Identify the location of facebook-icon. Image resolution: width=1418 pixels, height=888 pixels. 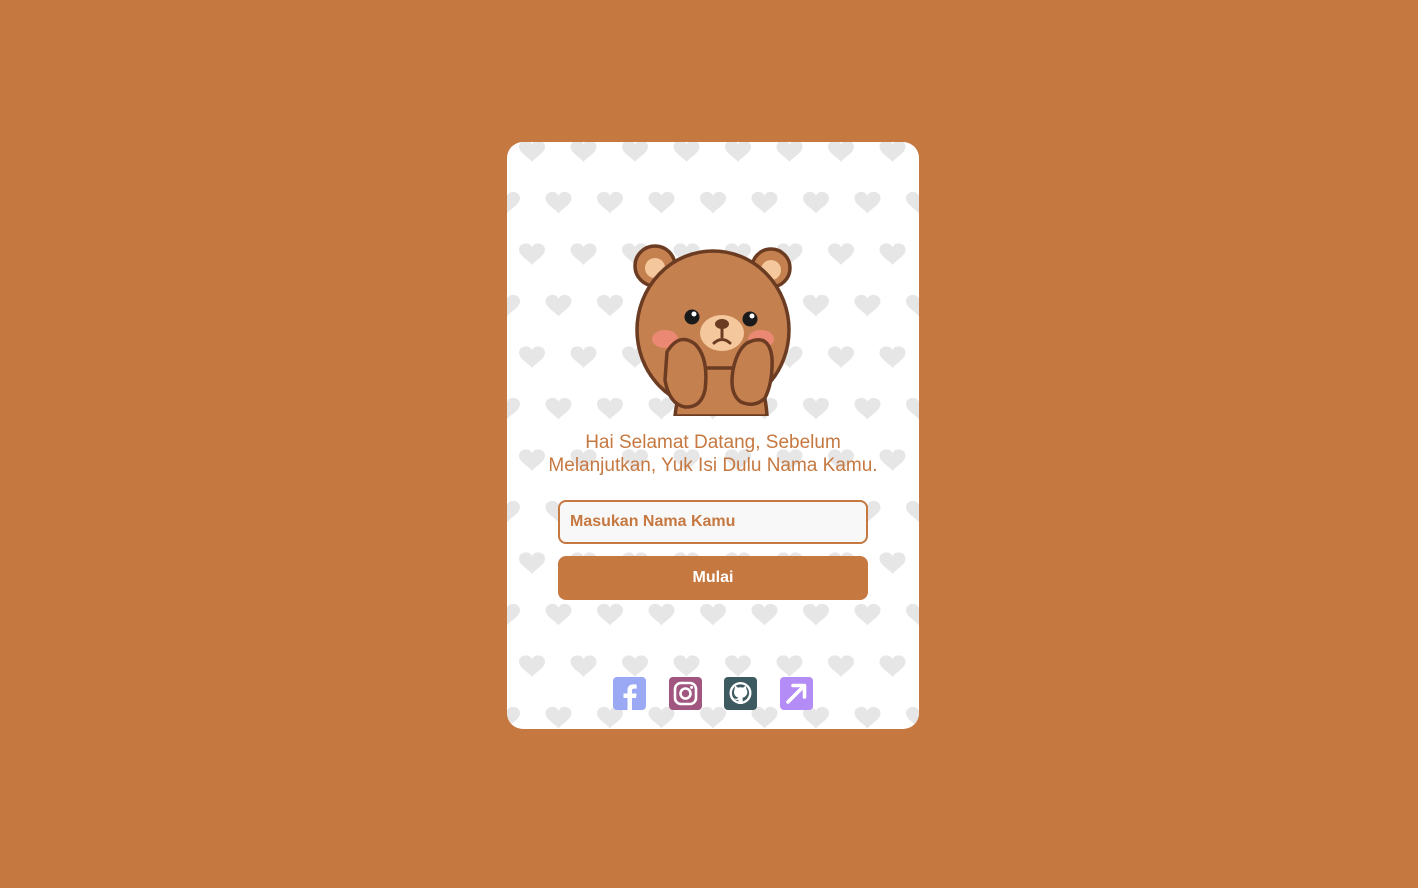
(629, 693).